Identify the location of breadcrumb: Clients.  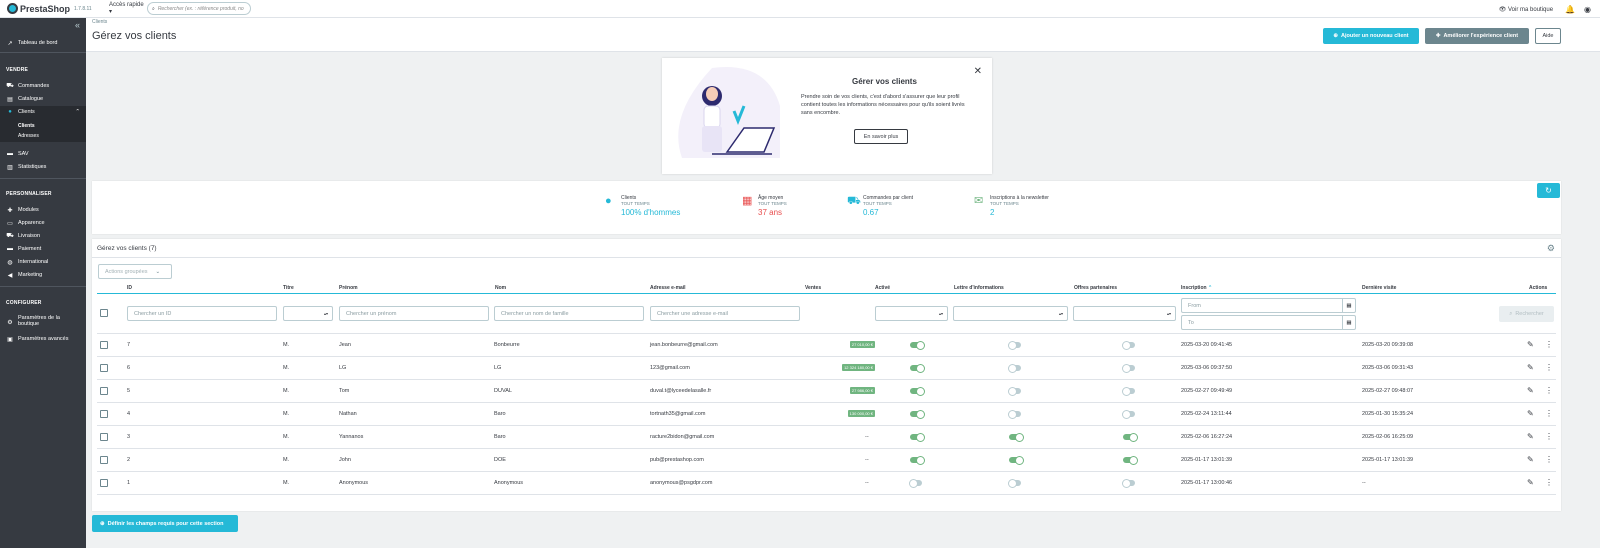
(99, 22).